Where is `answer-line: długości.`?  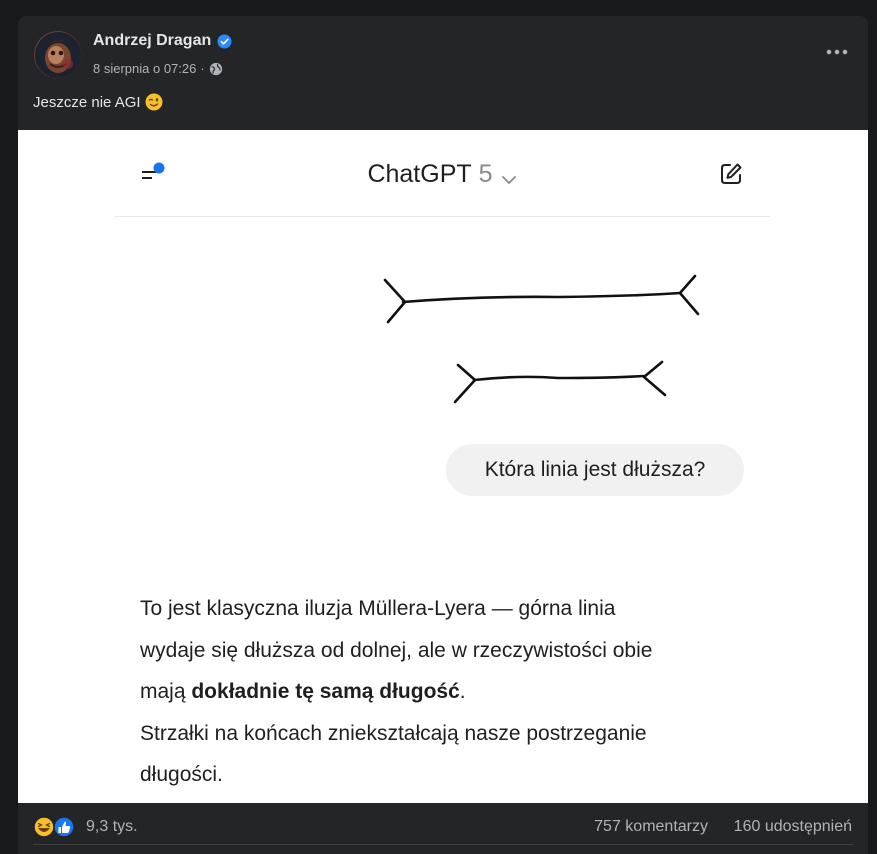
answer-line: długości. is located at coordinates (181, 774).